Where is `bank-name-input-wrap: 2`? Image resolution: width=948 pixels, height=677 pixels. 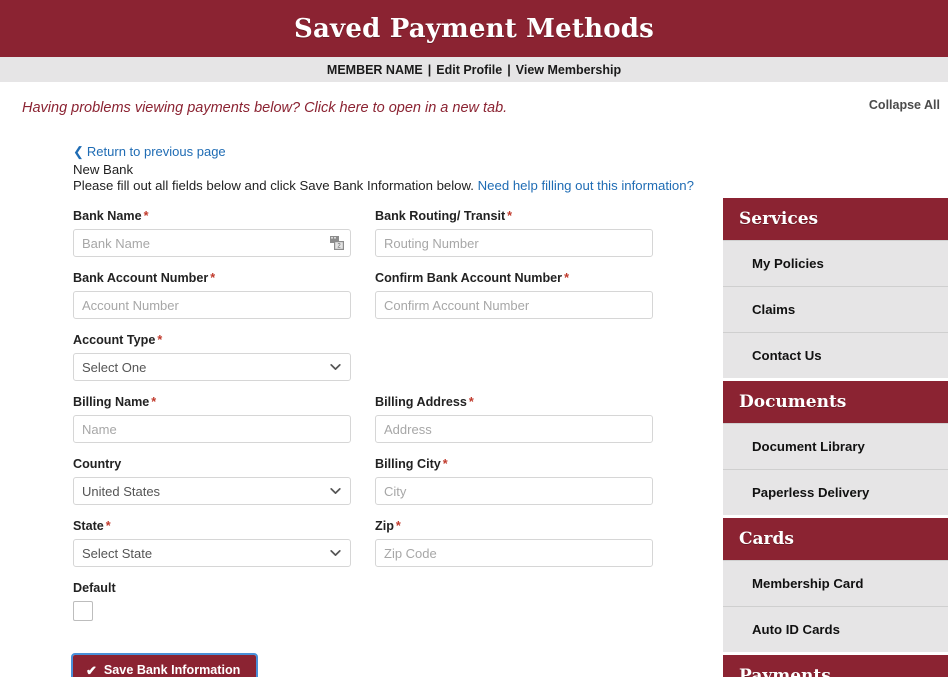 bank-name-input-wrap: 2 is located at coordinates (212, 243).